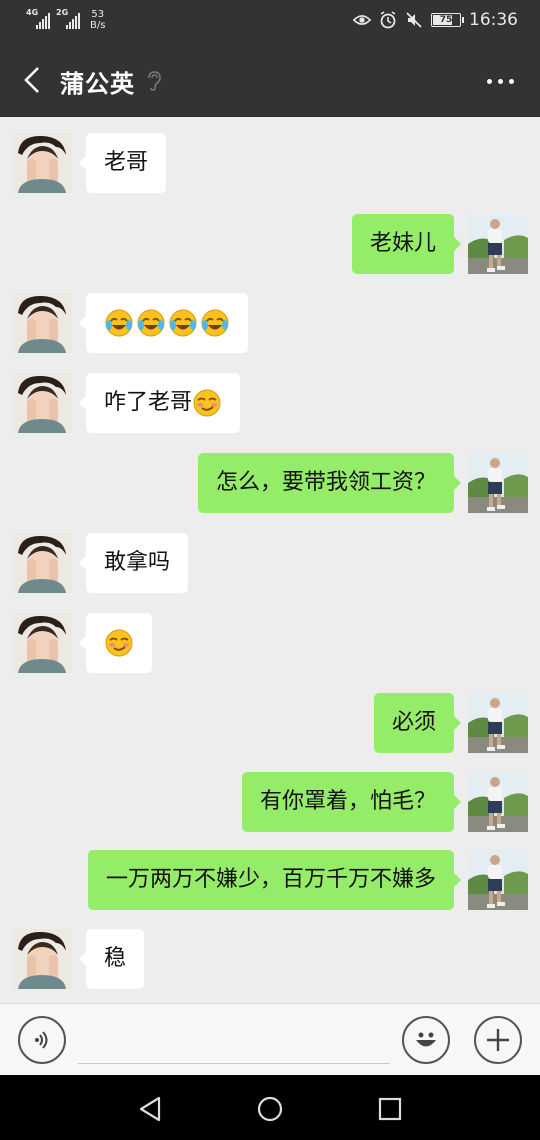  Describe the element at coordinates (270, 555) in the screenshot. I see `message-row: 敢拿吗` at that location.